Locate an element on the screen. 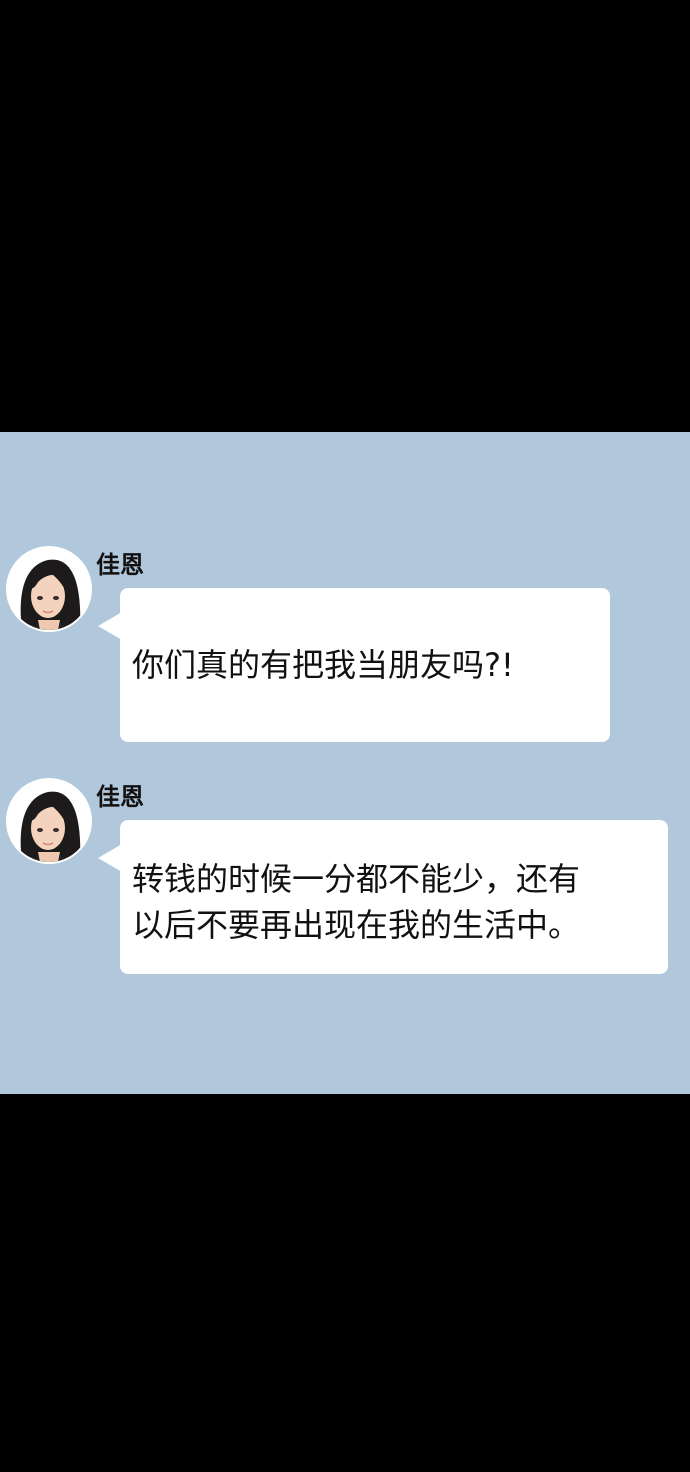  message-bubble: 你们真的有把我当朋友吗?! is located at coordinates (365, 665).